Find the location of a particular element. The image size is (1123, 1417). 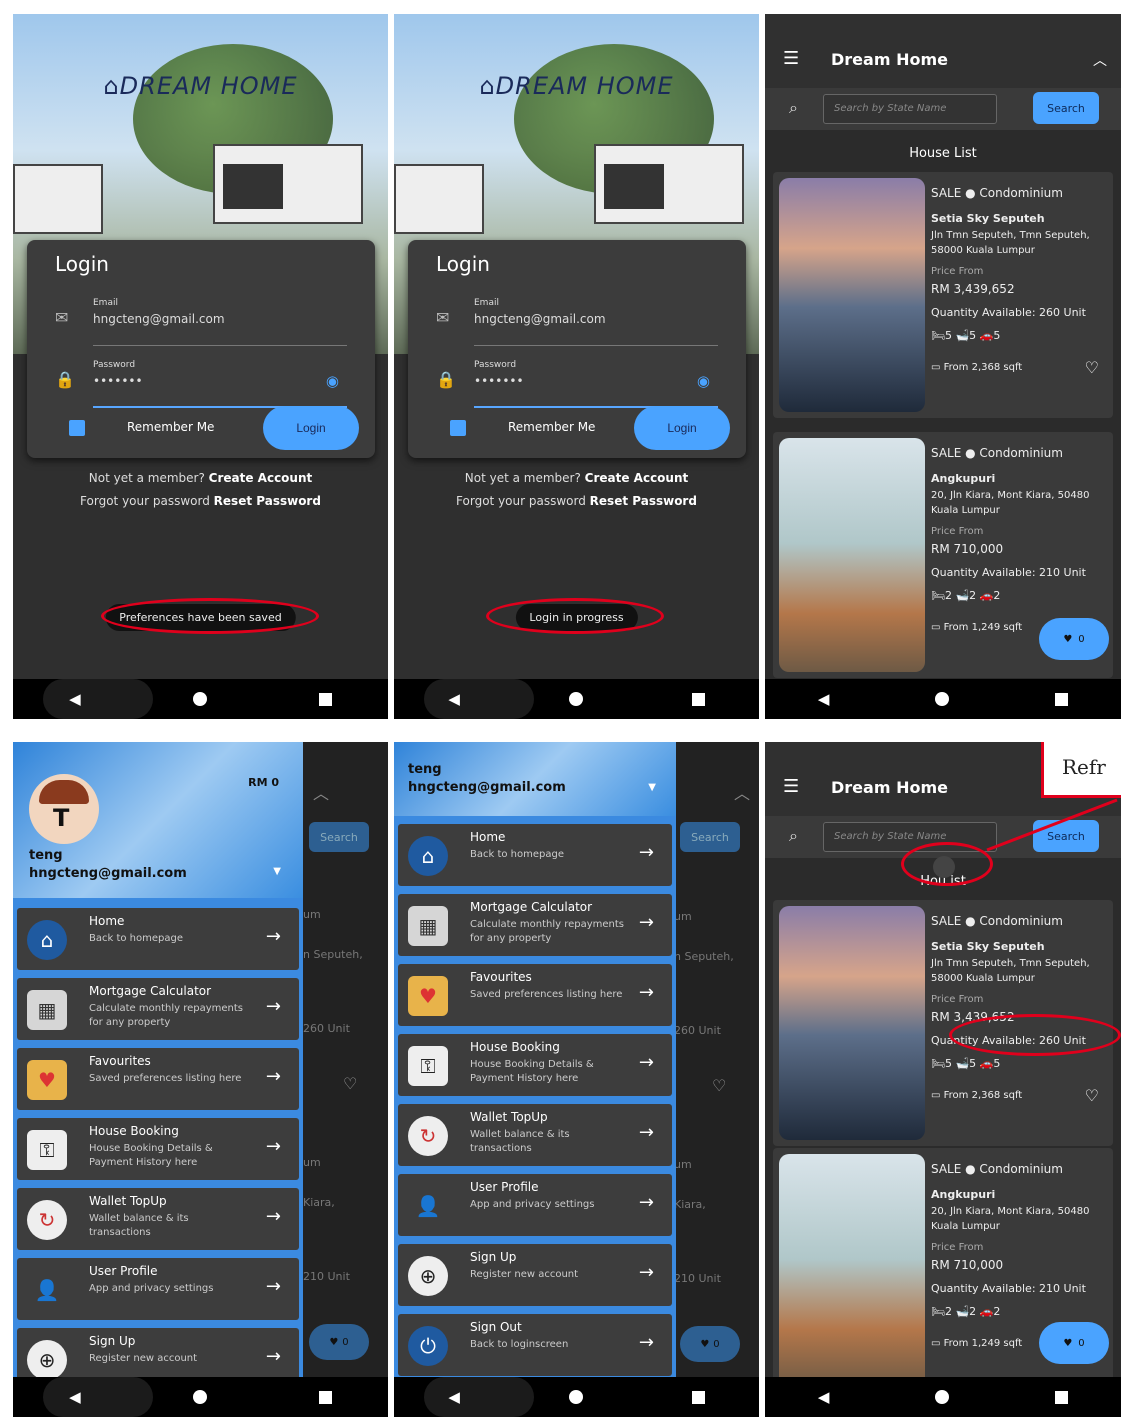

chevron-up-icon: ︿ is located at coordinates (1100, 60).